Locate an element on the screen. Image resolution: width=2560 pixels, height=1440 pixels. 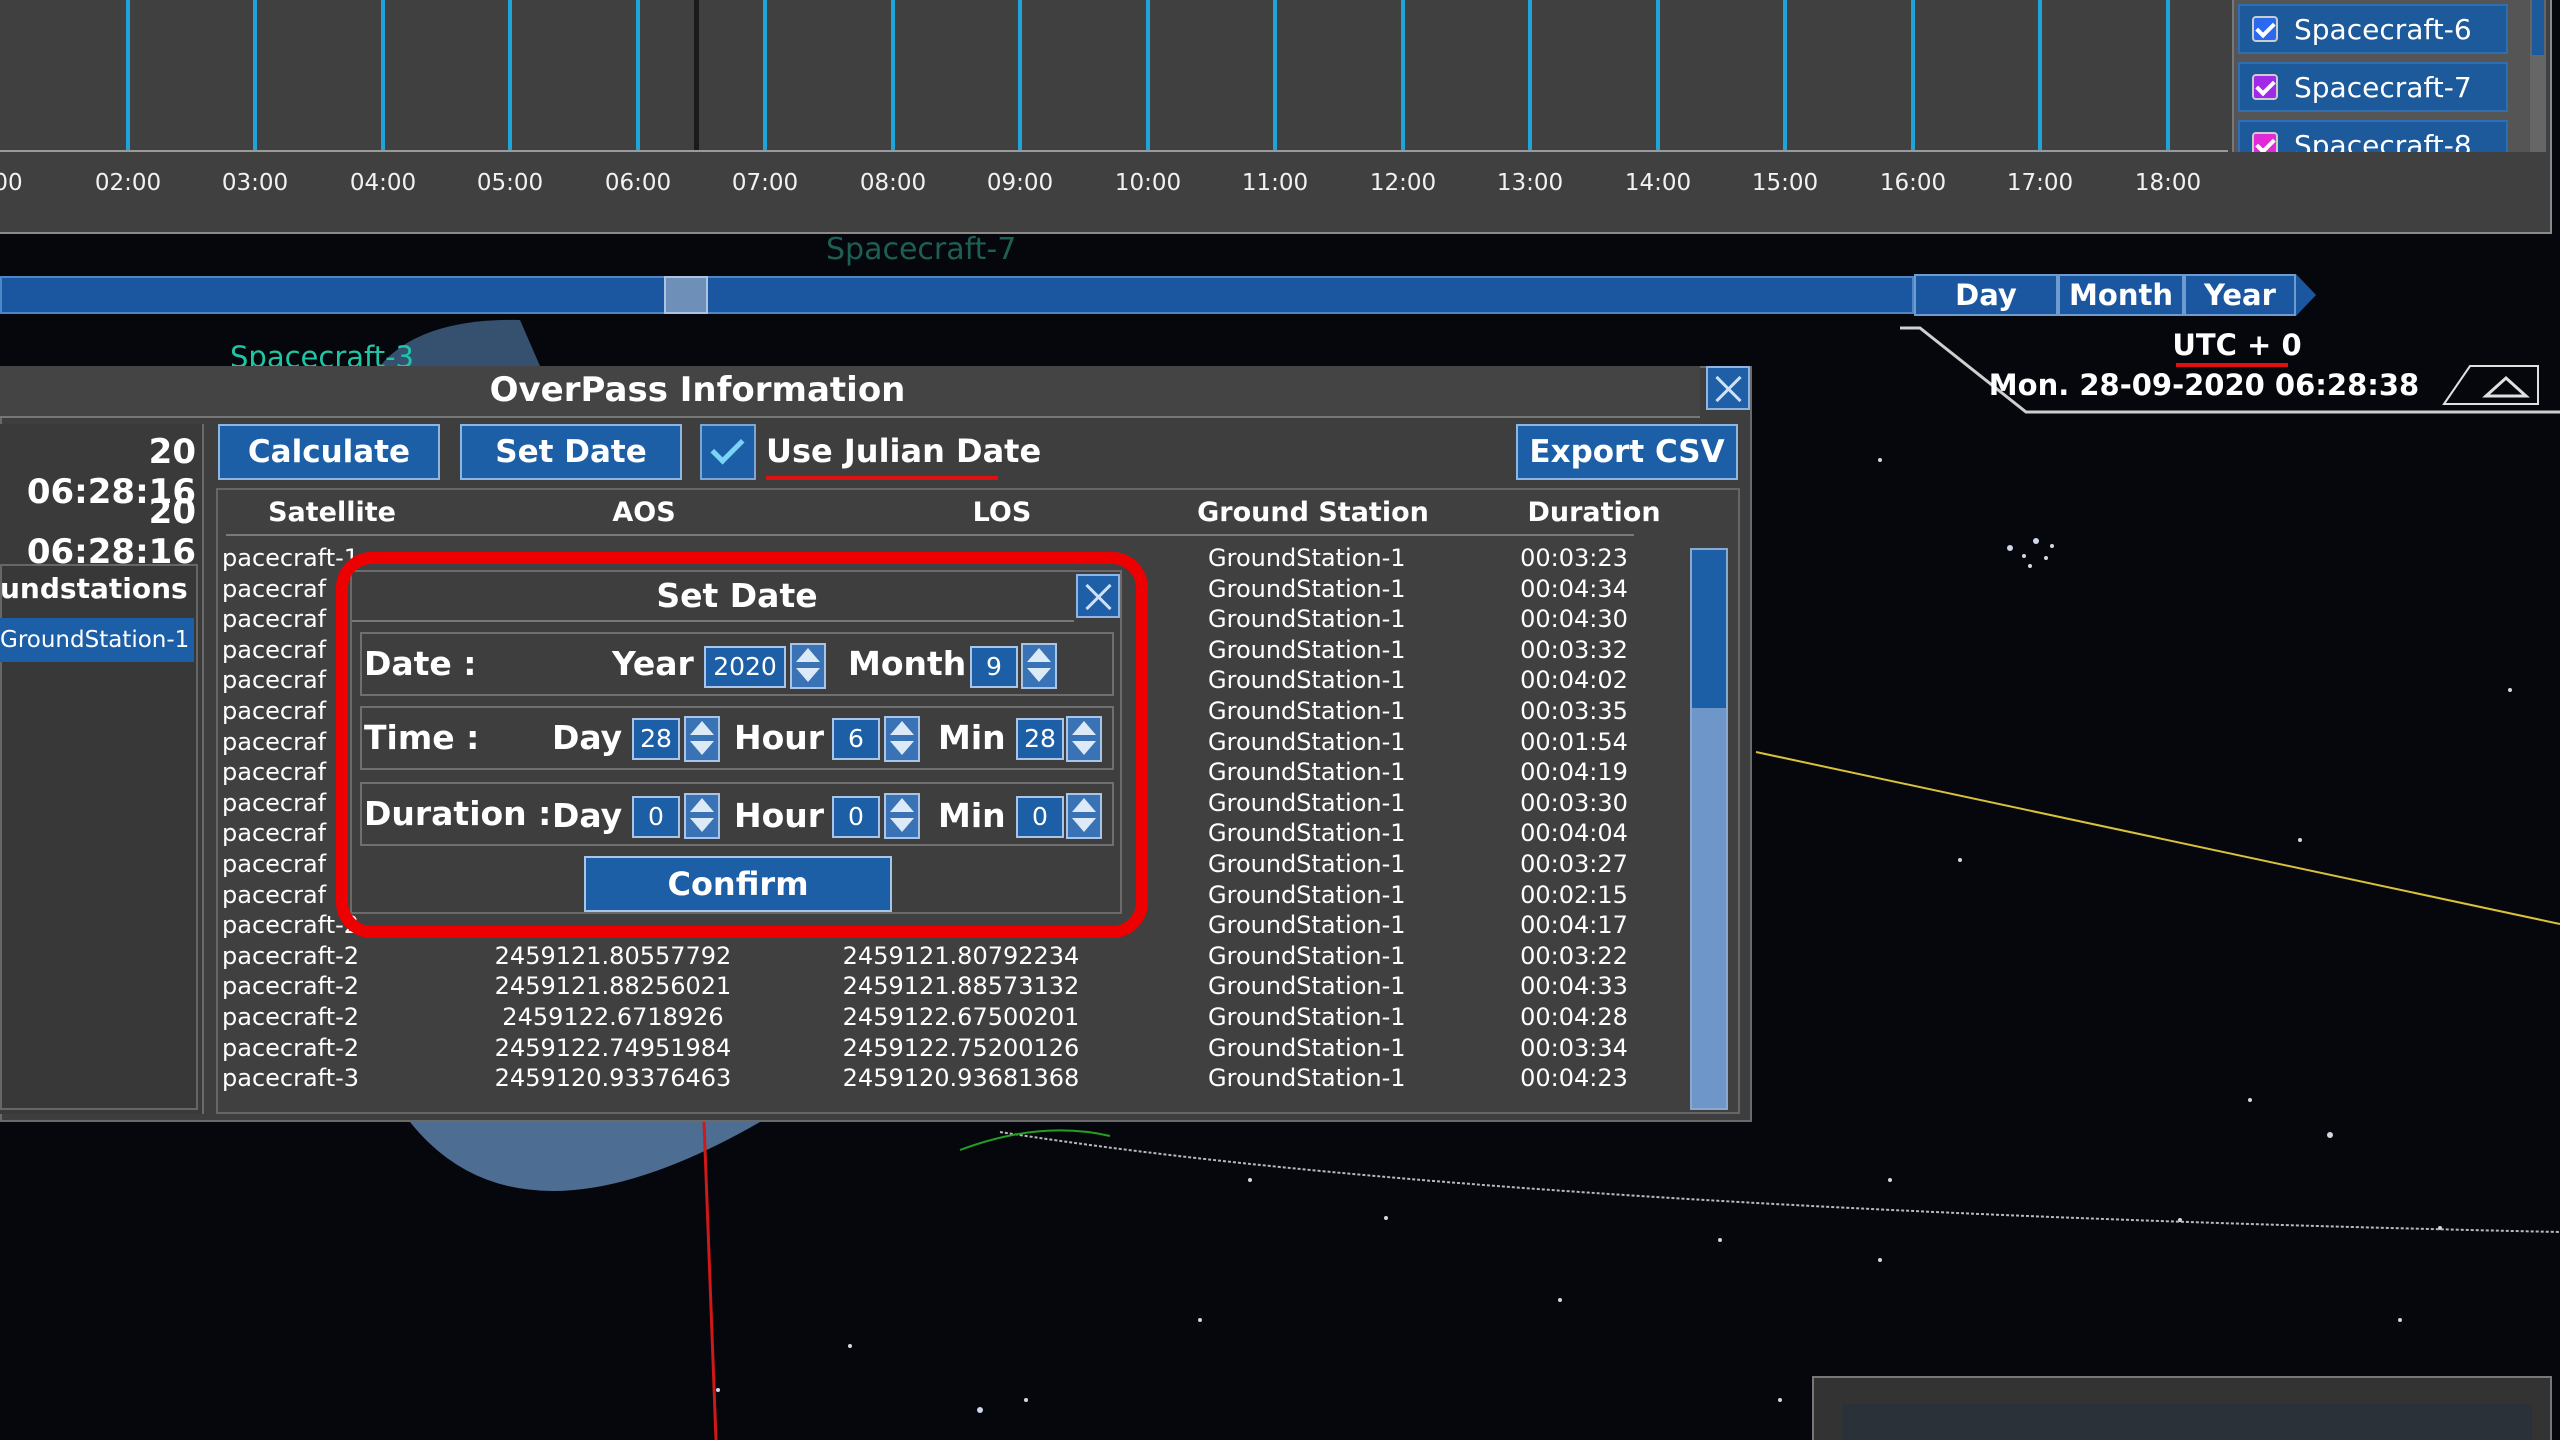
duration-cell: 00:04:19 is located at coordinates (1574, 772).